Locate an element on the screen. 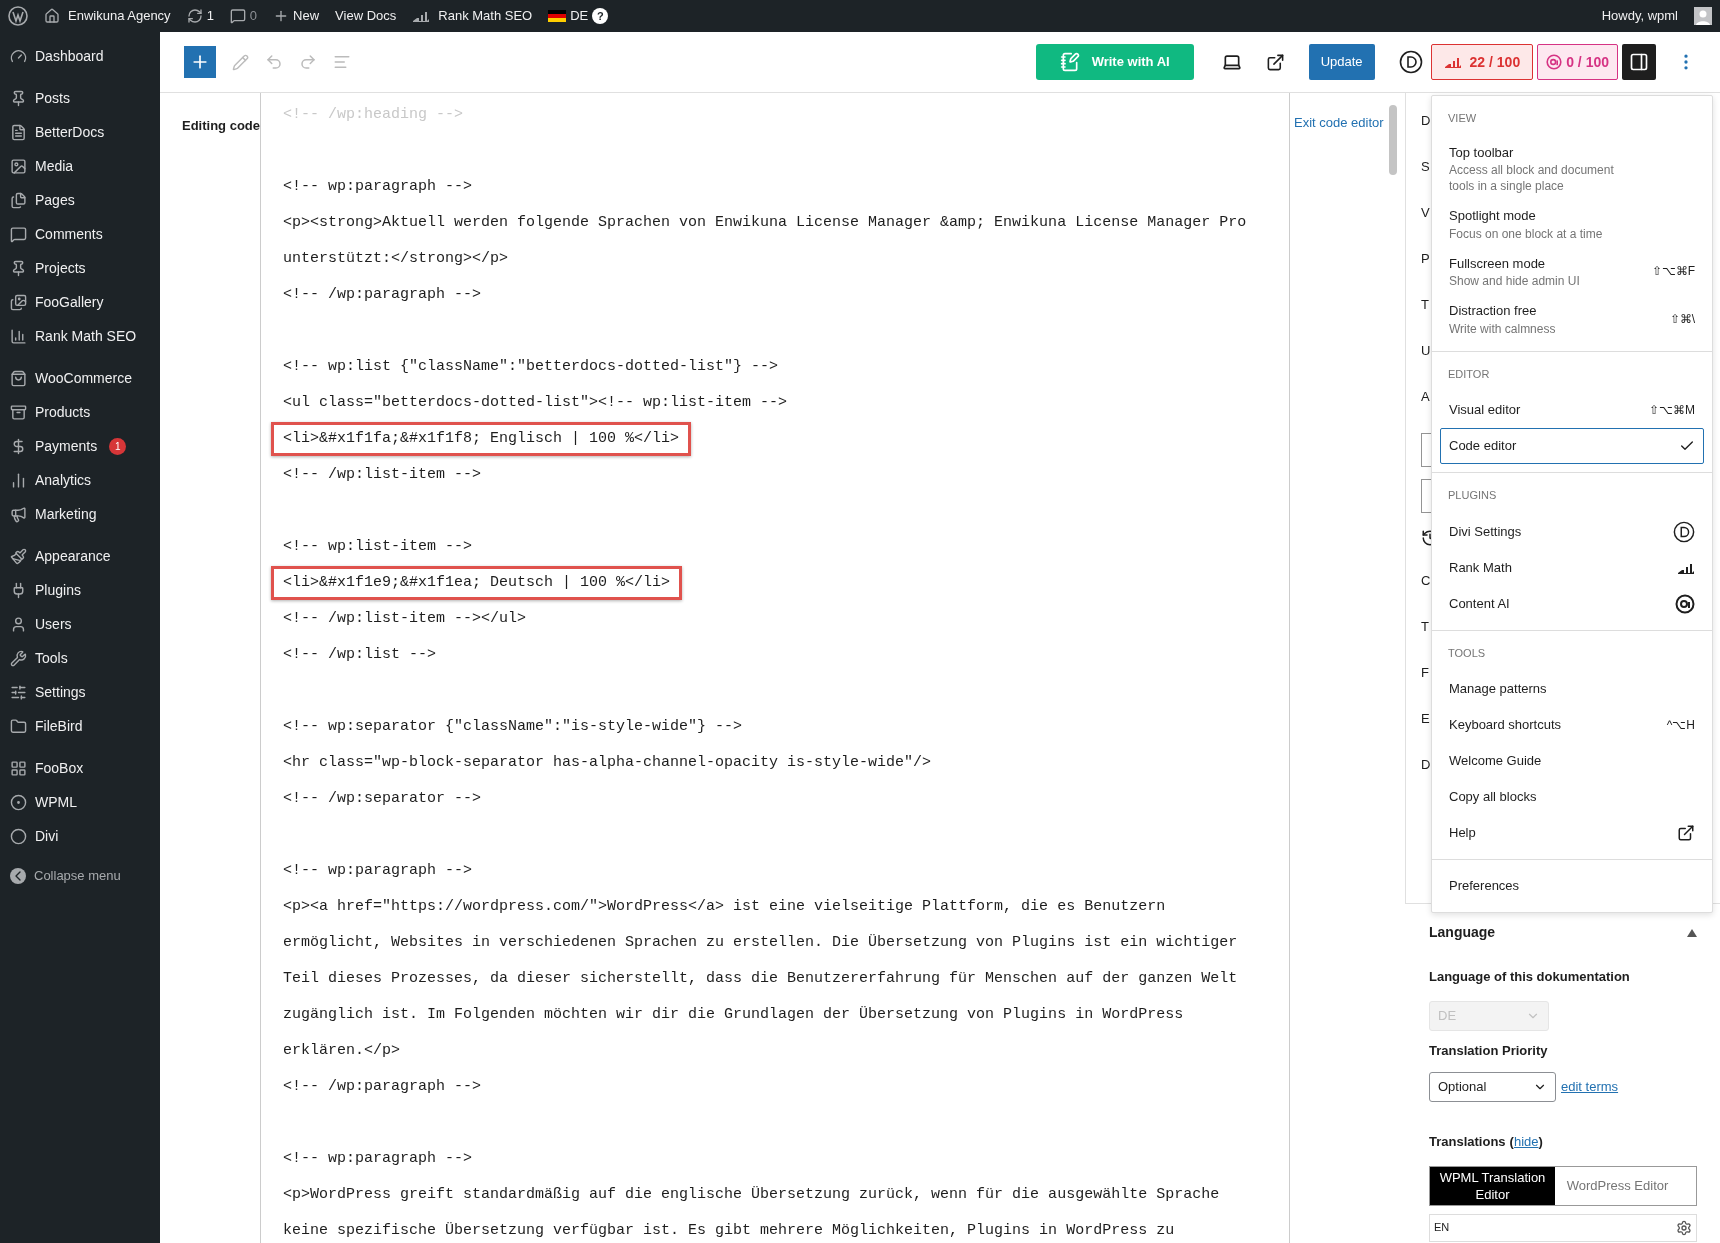 This screenshot has height=1243, width=1720. divi-icon is located at coordinates (1684, 531).